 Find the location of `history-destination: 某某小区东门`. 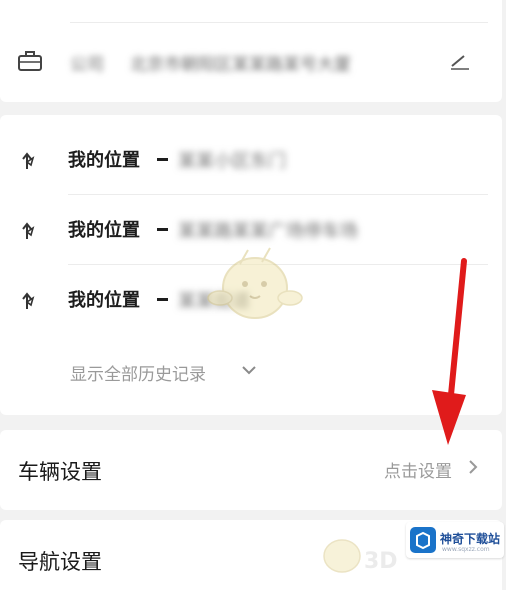

history-destination: 某某小区东门 is located at coordinates (232, 161).